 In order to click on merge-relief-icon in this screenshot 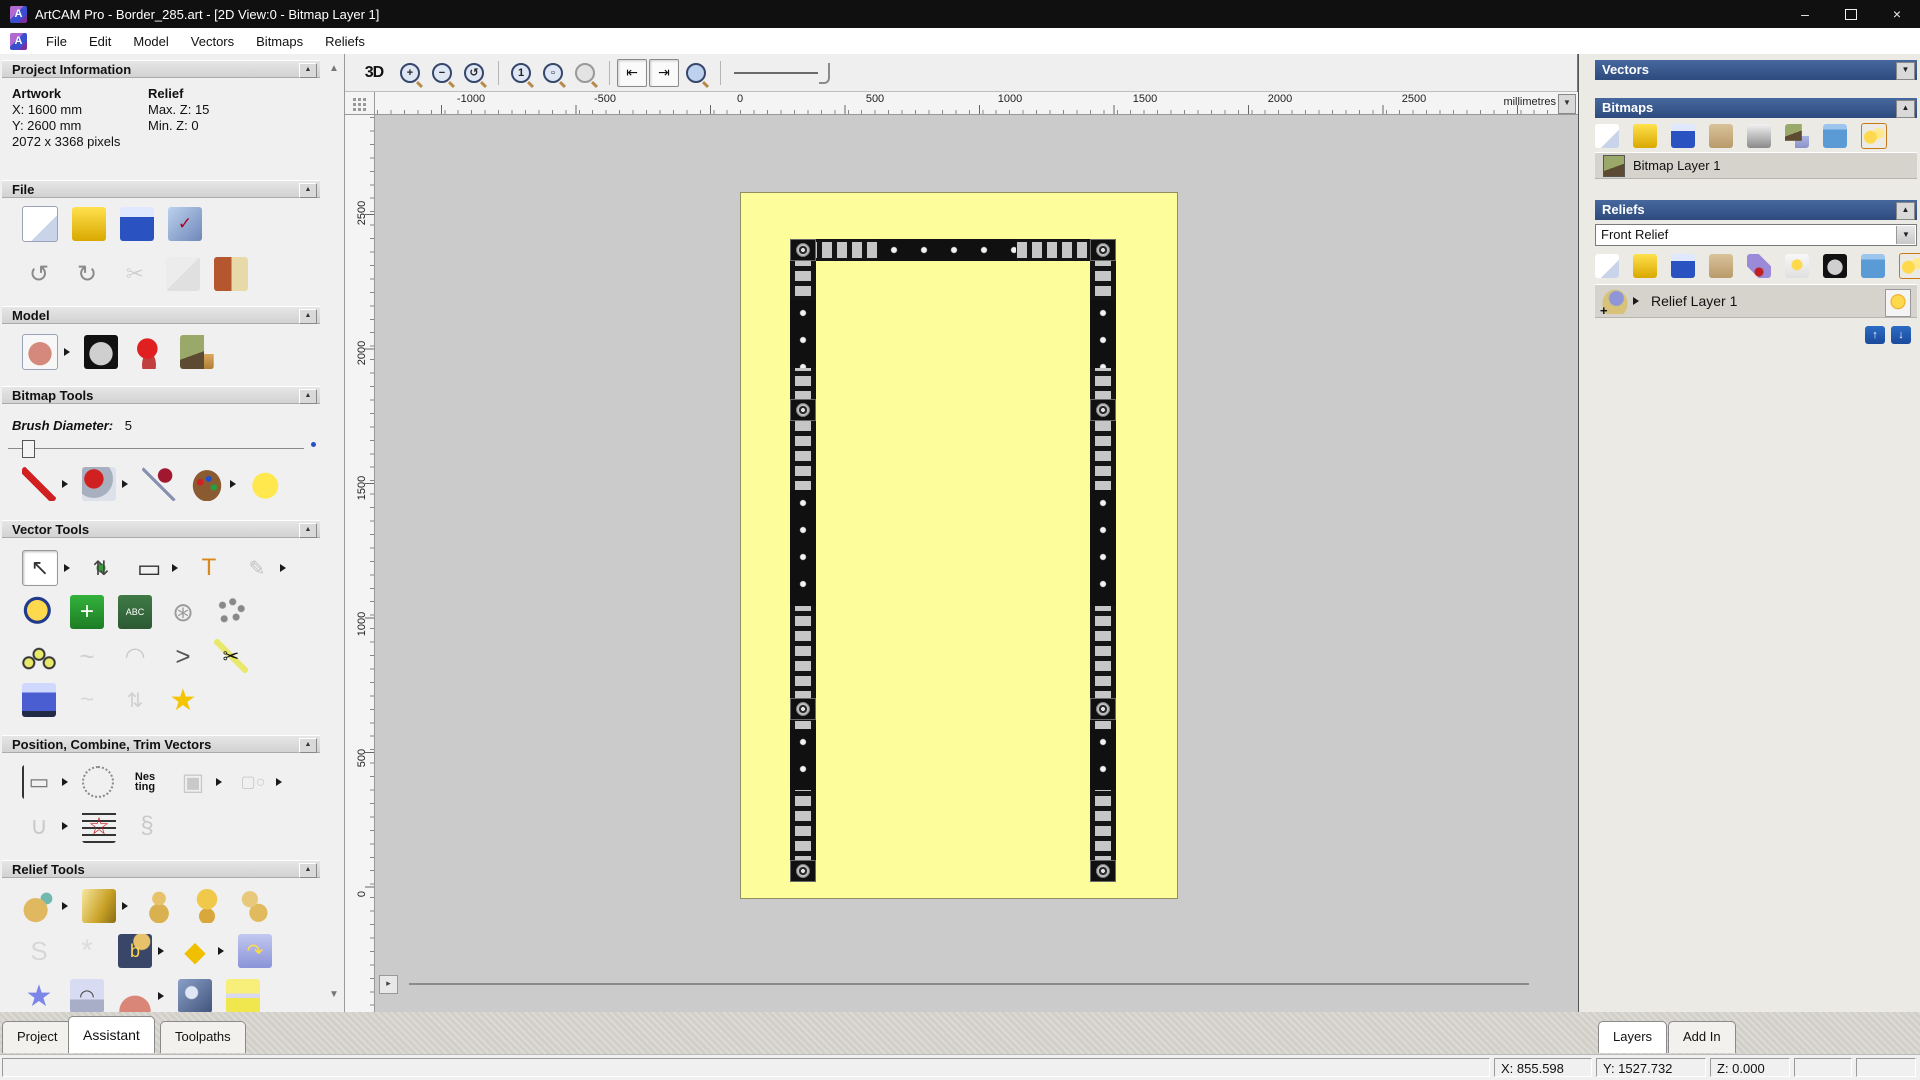, I will do `click(1759, 266)`.